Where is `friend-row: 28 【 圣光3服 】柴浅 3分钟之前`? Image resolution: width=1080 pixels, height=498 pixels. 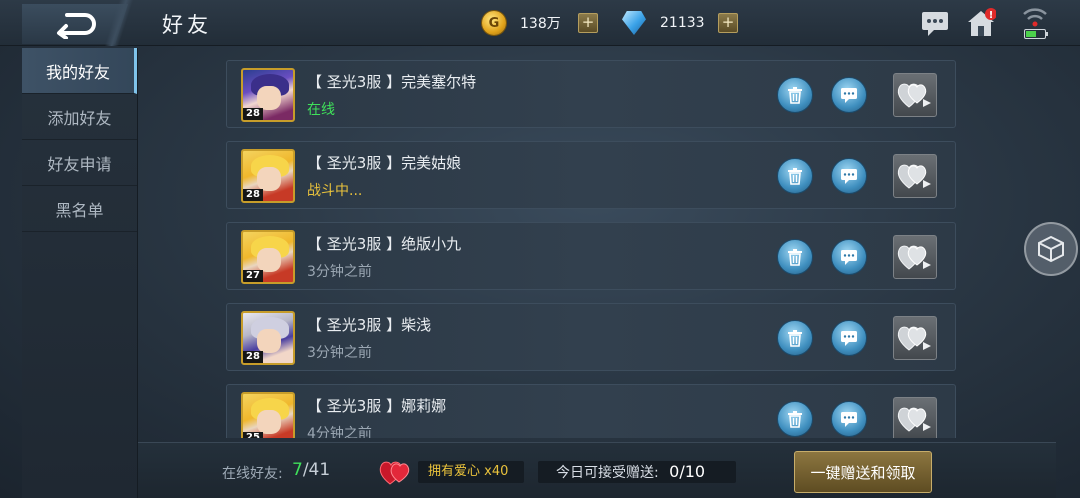
friend-row: 28 【 圣光3服 】柴浅 3分钟之前 is located at coordinates (591, 337).